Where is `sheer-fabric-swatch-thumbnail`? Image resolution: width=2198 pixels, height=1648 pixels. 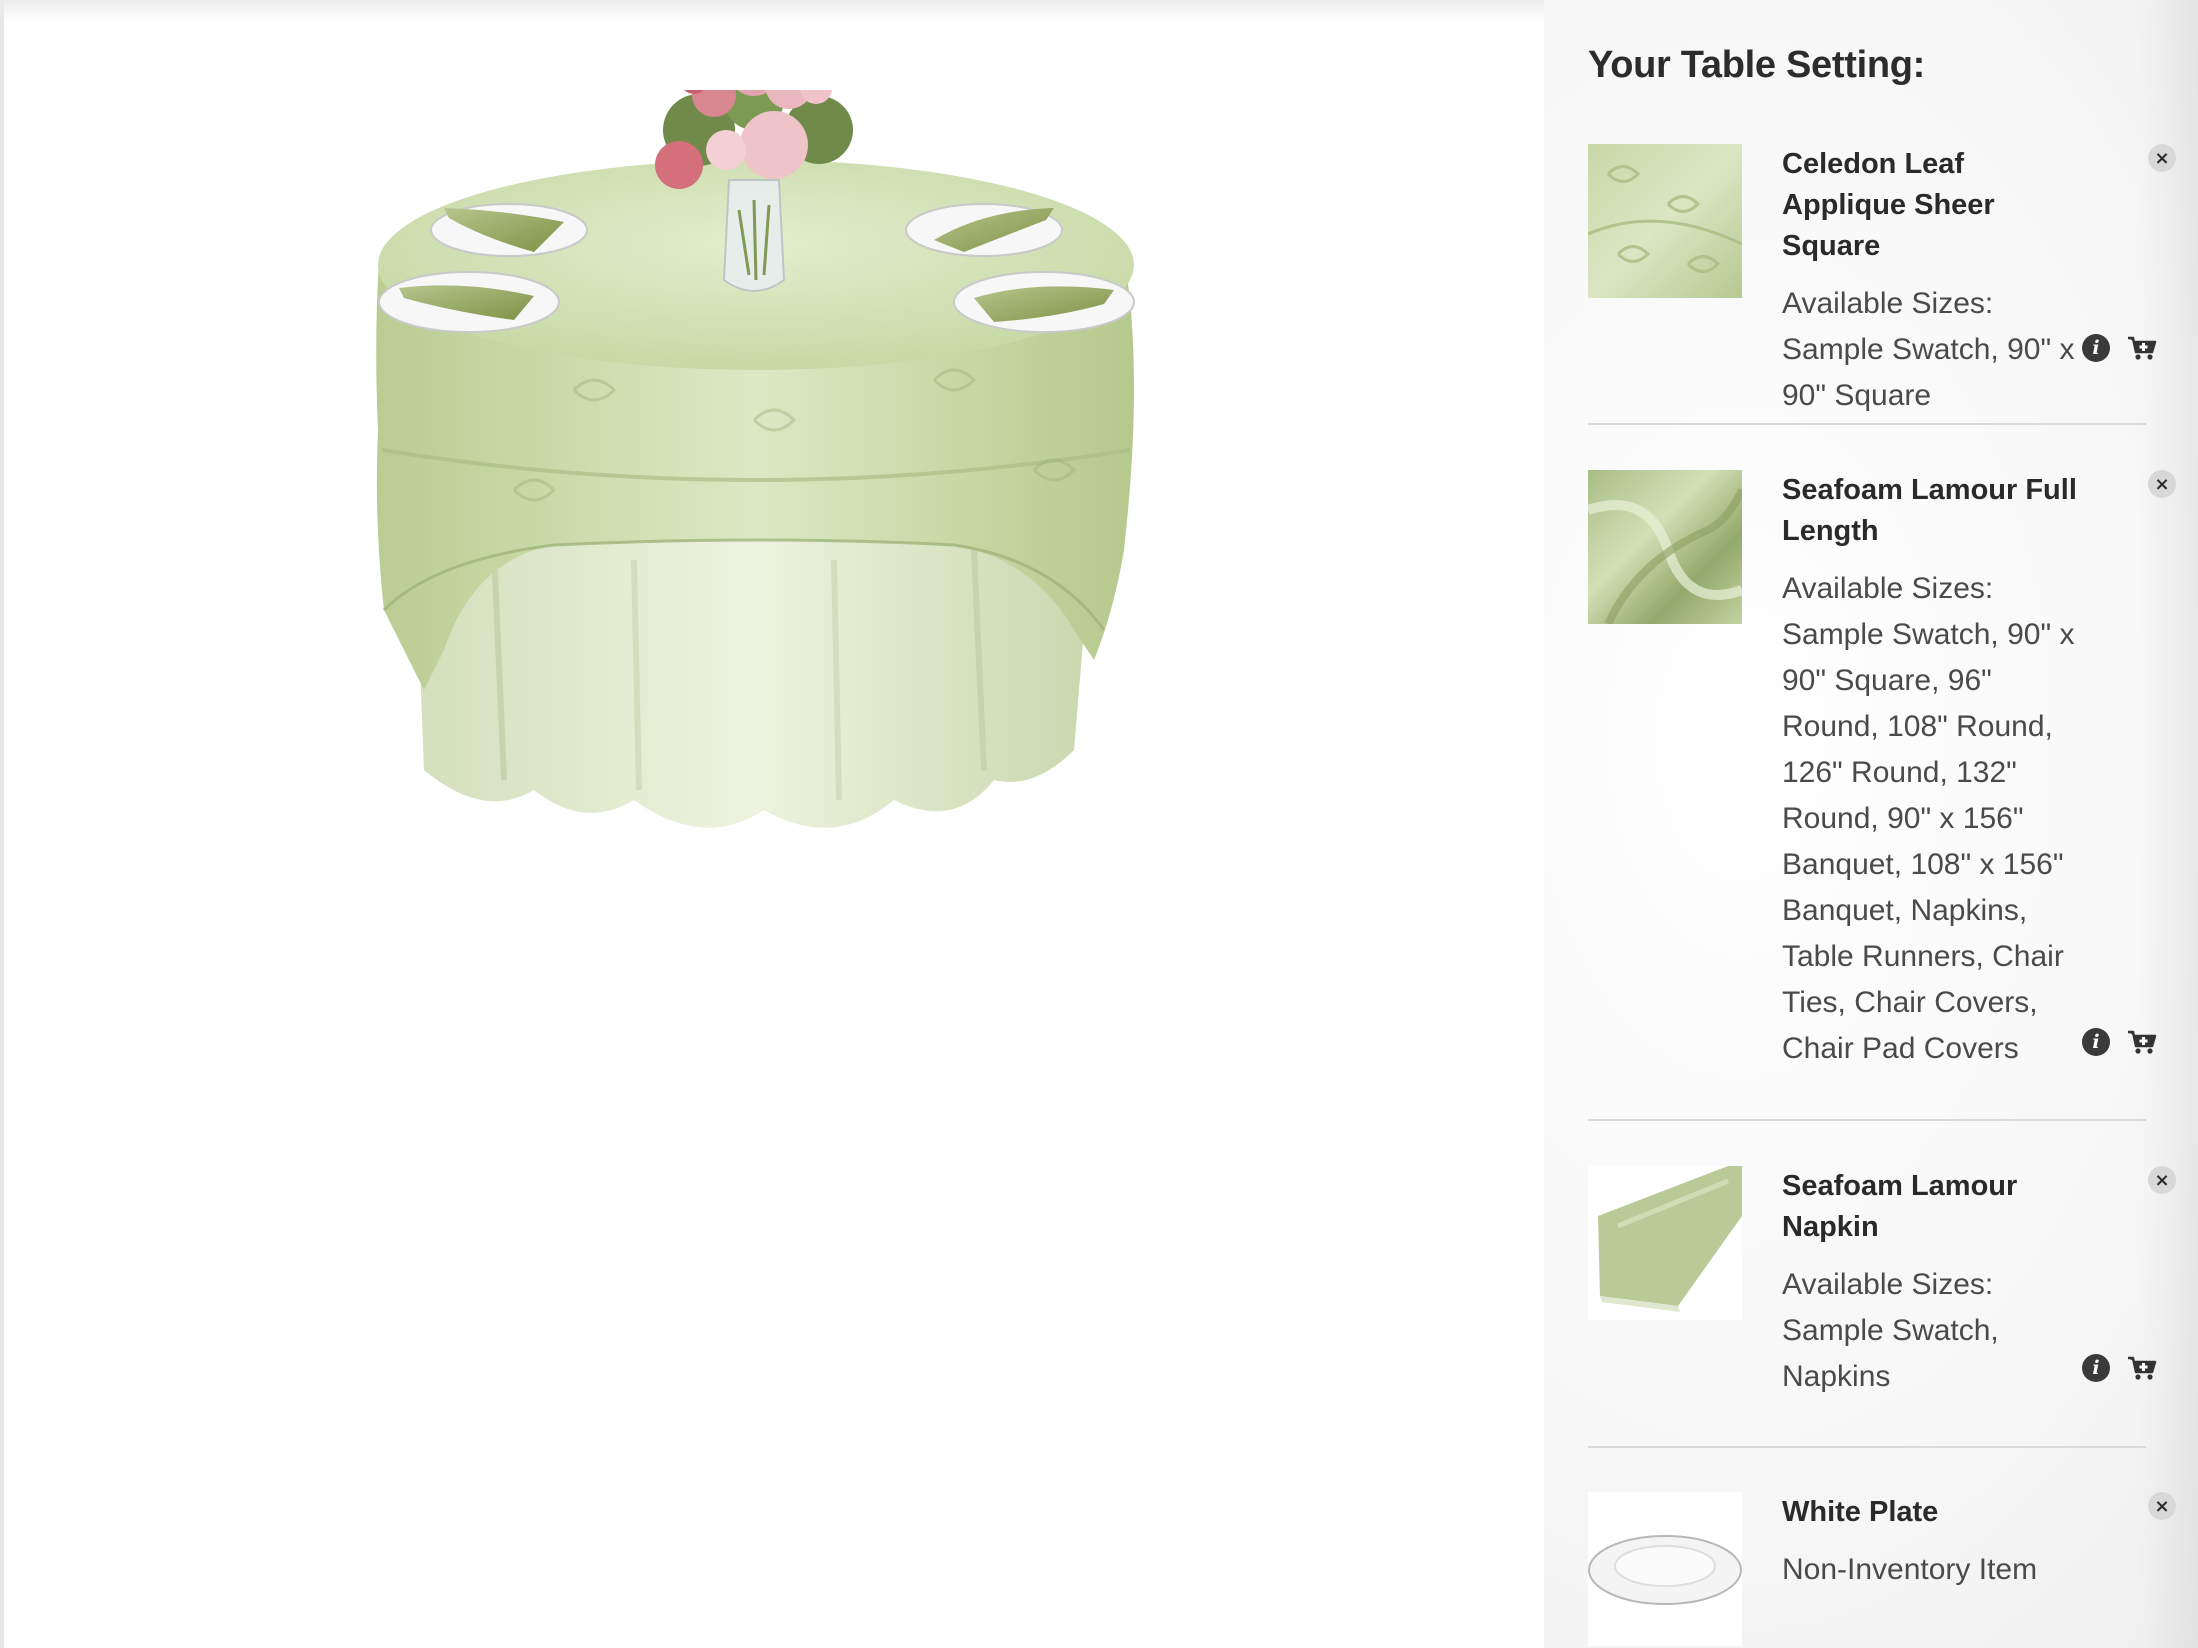
sheer-fabric-swatch-thumbnail is located at coordinates (1665, 221).